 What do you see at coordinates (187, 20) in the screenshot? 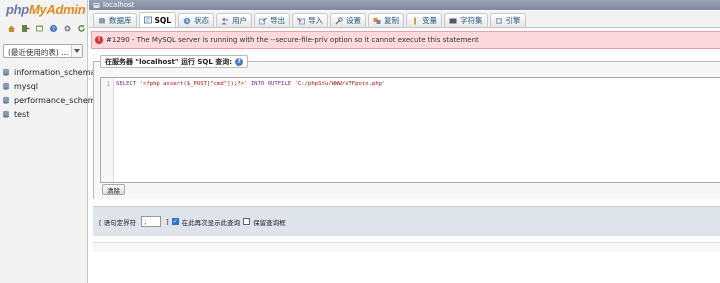
I see `status-icon` at bounding box center [187, 20].